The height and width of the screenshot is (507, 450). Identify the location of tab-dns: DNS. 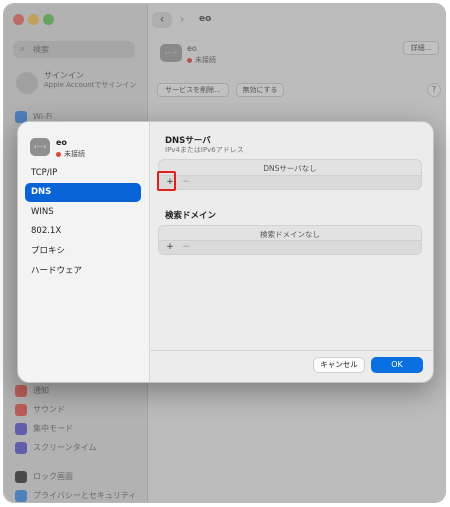
(83, 192).